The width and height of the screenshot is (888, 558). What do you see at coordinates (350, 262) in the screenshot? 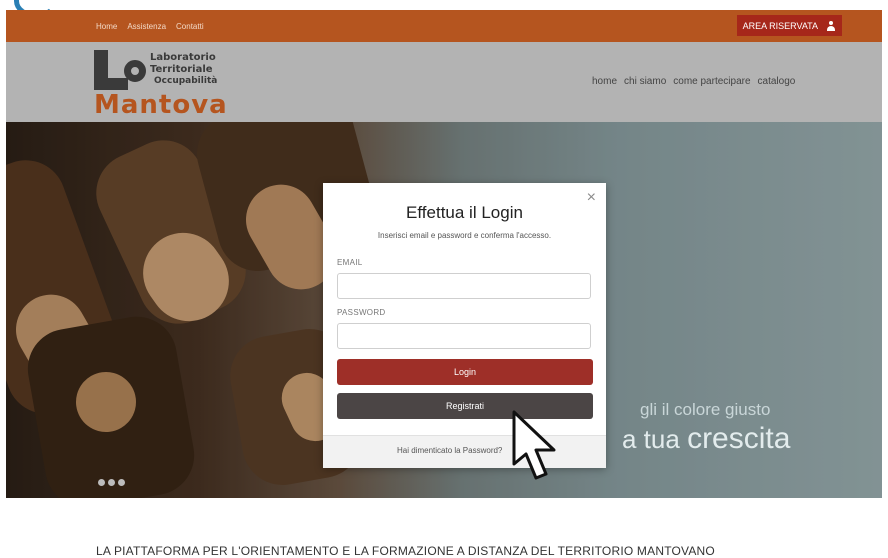
I see `email-label: EMAIL` at bounding box center [350, 262].